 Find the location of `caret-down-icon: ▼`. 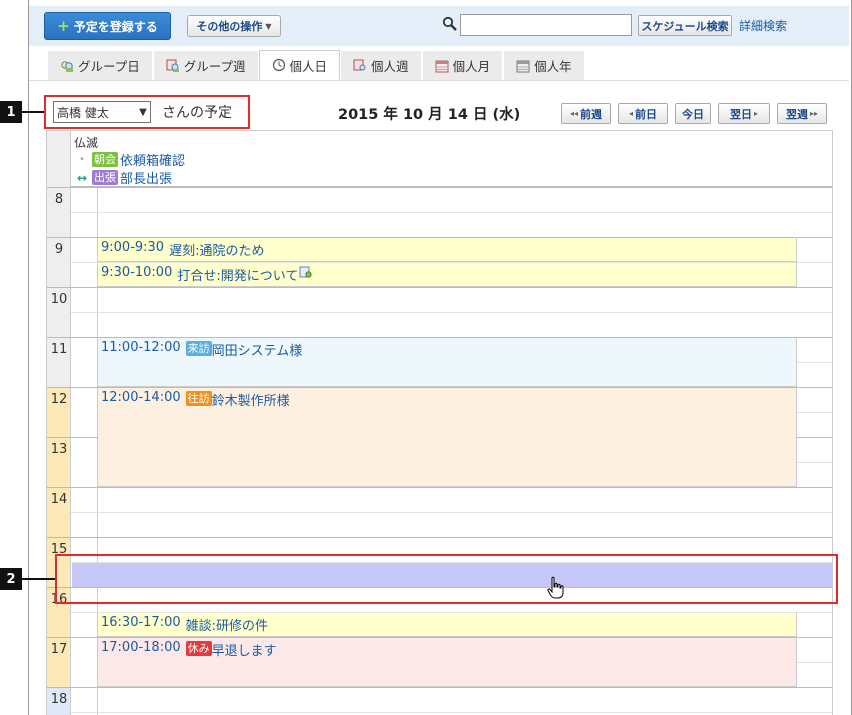

caret-down-icon: ▼ is located at coordinates (268, 26).